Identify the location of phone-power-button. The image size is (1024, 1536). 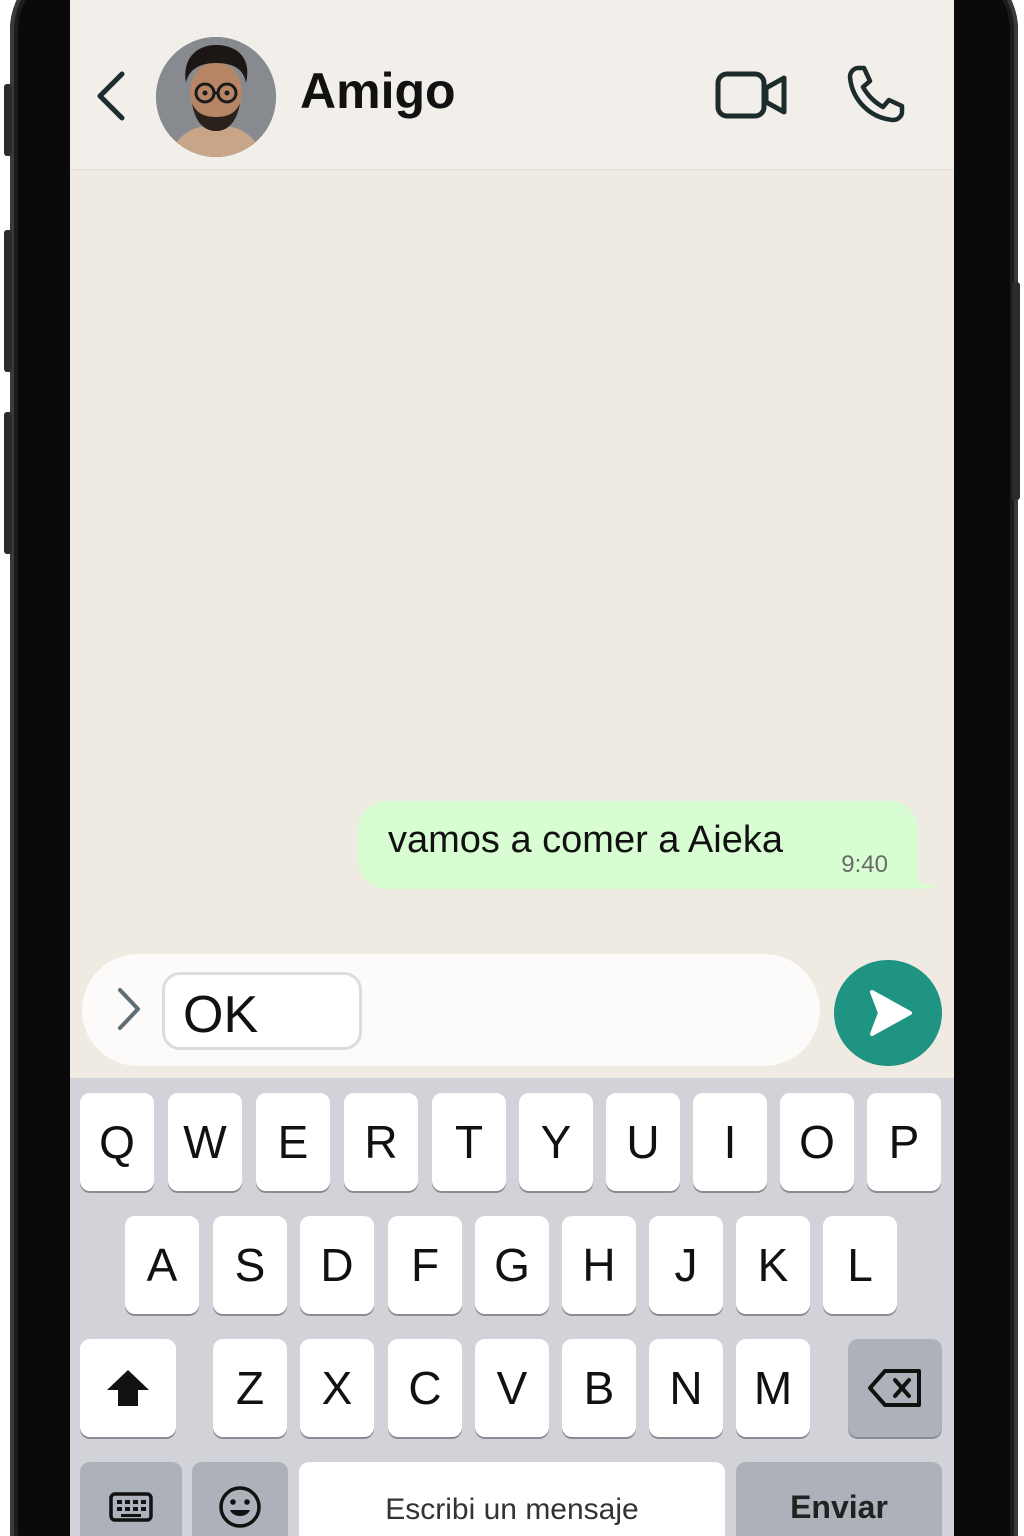
(1016, 391).